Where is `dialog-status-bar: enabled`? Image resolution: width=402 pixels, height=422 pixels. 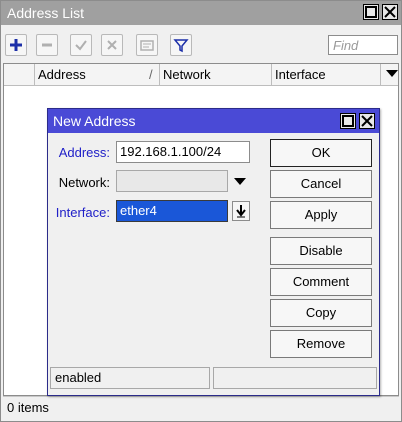
dialog-status-bar: enabled is located at coordinates (213, 378).